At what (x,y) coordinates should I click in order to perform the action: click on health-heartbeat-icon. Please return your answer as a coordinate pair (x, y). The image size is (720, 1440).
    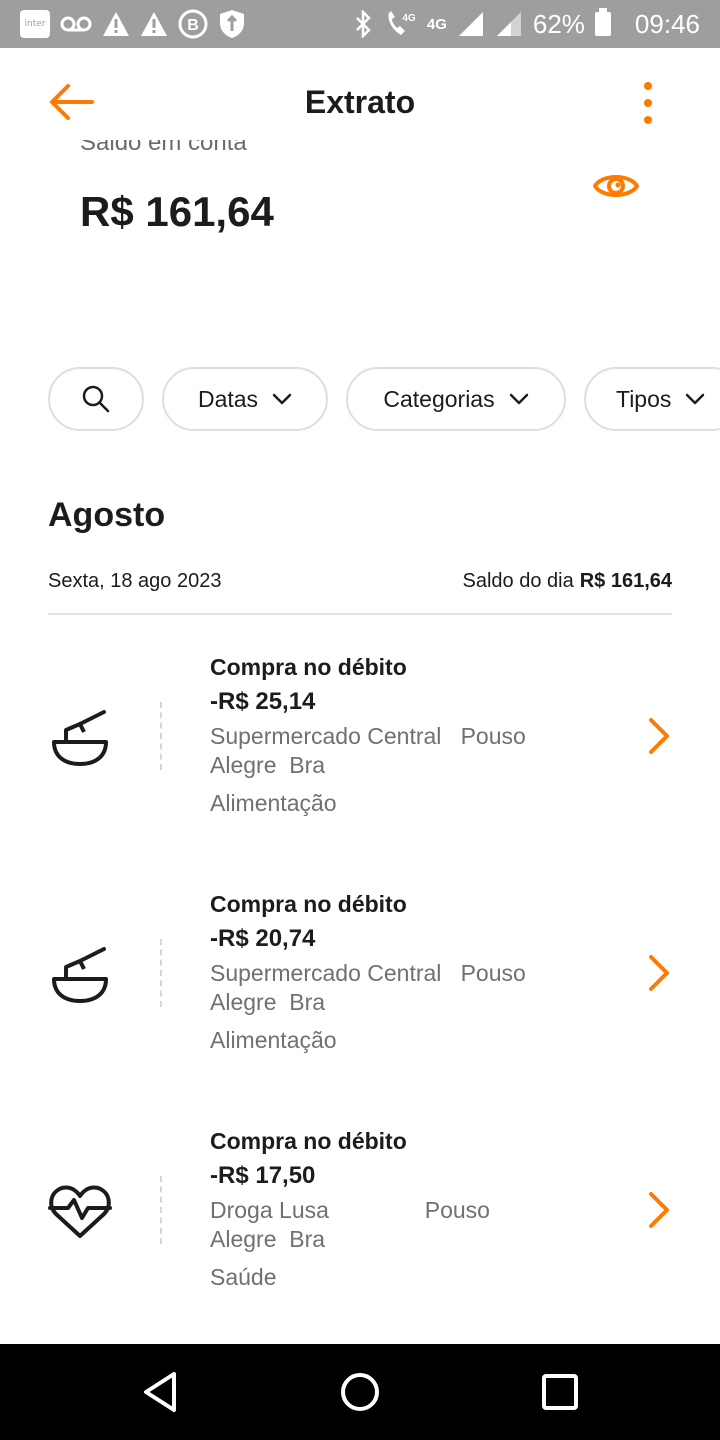
    Looking at the image, I should click on (80, 1211).